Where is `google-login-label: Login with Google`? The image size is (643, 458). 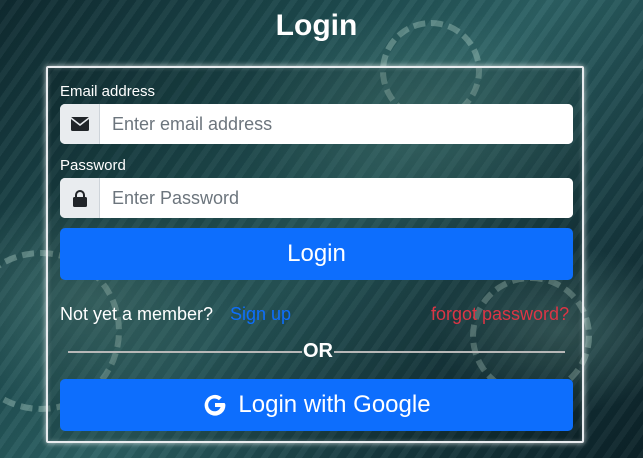 google-login-label: Login with Google is located at coordinates (334, 404).